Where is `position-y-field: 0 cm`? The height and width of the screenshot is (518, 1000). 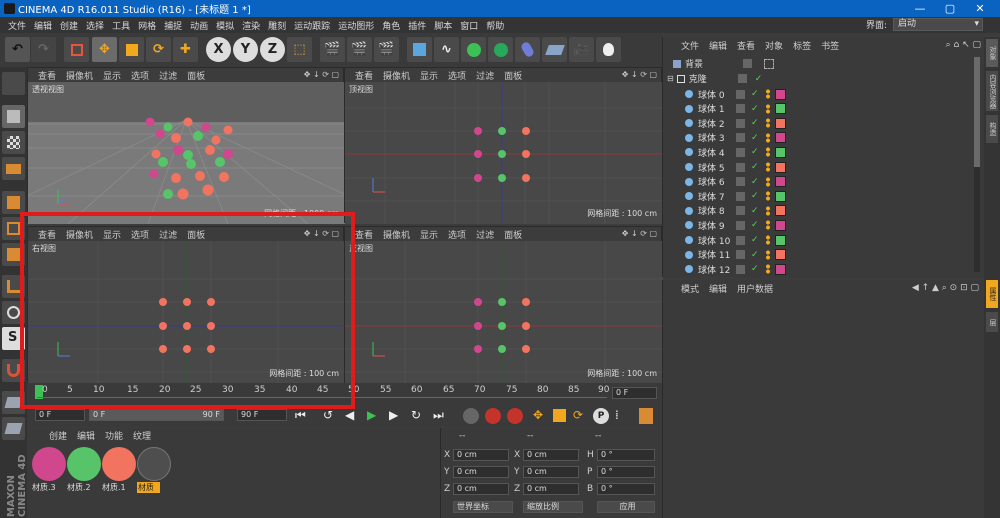 position-y-field: 0 cm is located at coordinates (481, 472).